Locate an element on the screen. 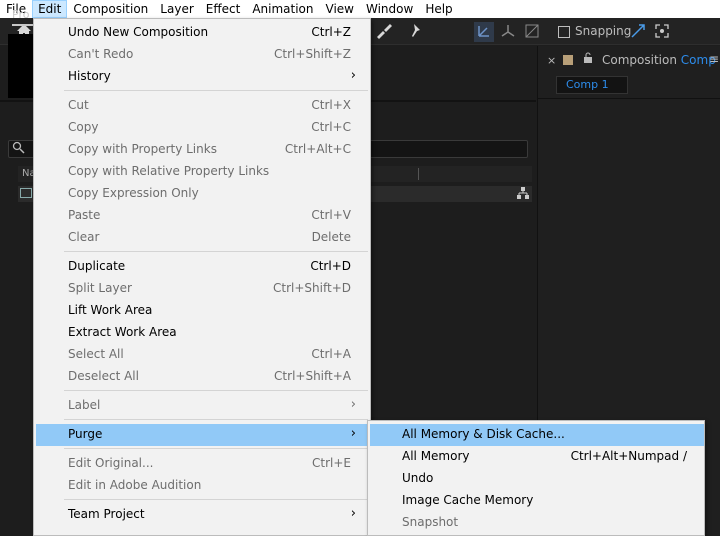 The height and width of the screenshot is (536, 720). menu-item-undo: Undo New Composition Ctrl+Z is located at coordinates (202, 33).